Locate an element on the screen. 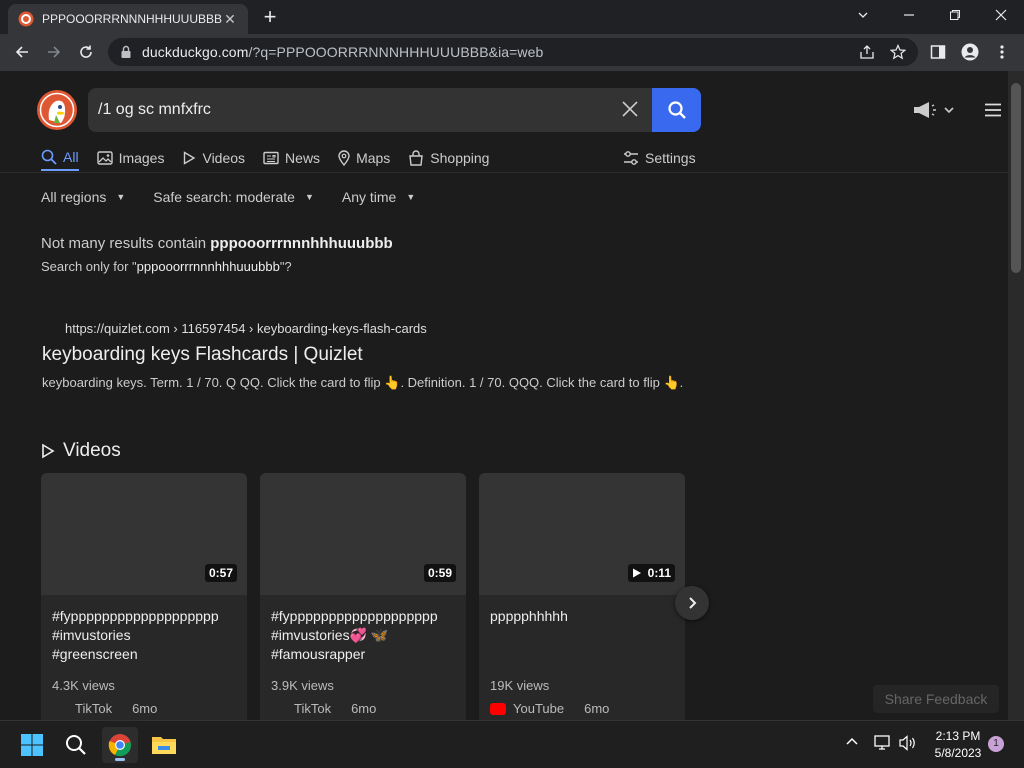 Image resolution: width=1024 pixels, height=768 pixels. tab-news-label: News is located at coordinates (303, 158).